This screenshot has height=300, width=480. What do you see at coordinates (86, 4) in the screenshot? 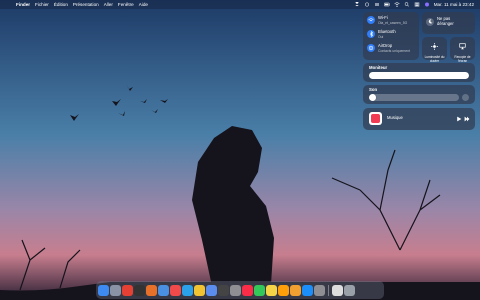
I see `menu-presentation: Présentation` at bounding box center [86, 4].